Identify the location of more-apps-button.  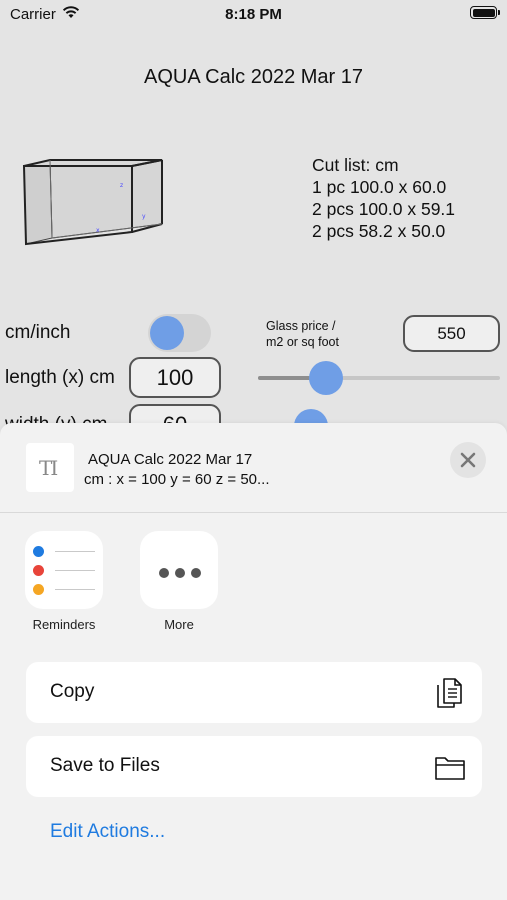
(179, 570).